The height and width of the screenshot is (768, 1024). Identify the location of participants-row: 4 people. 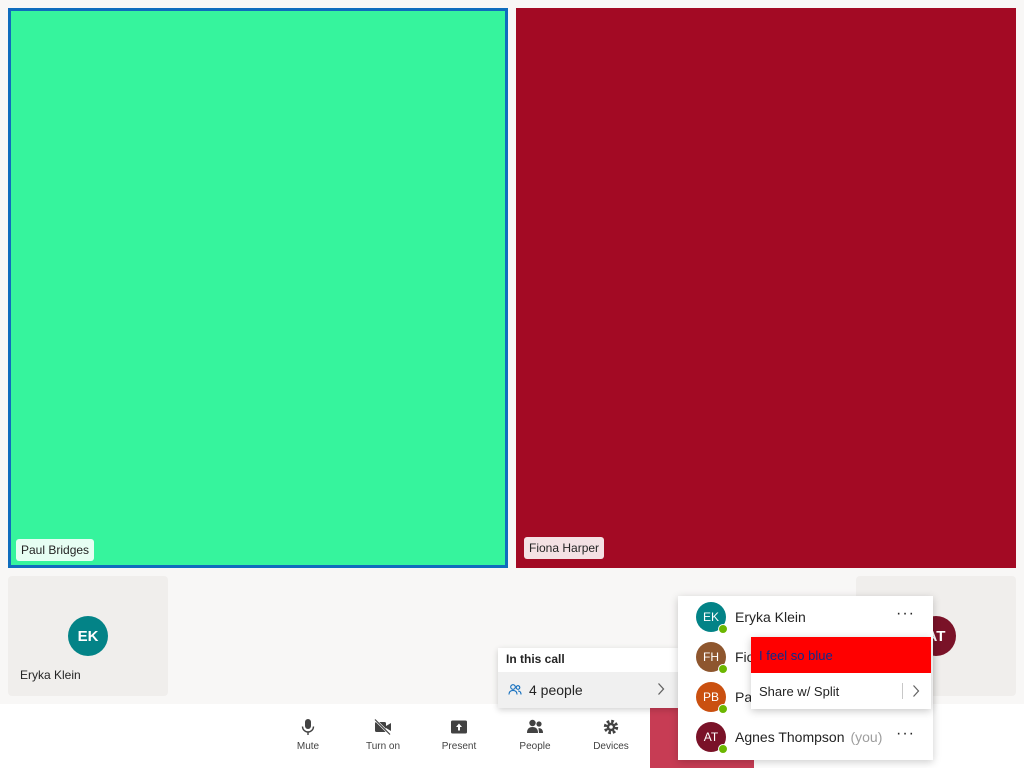
(588, 690).